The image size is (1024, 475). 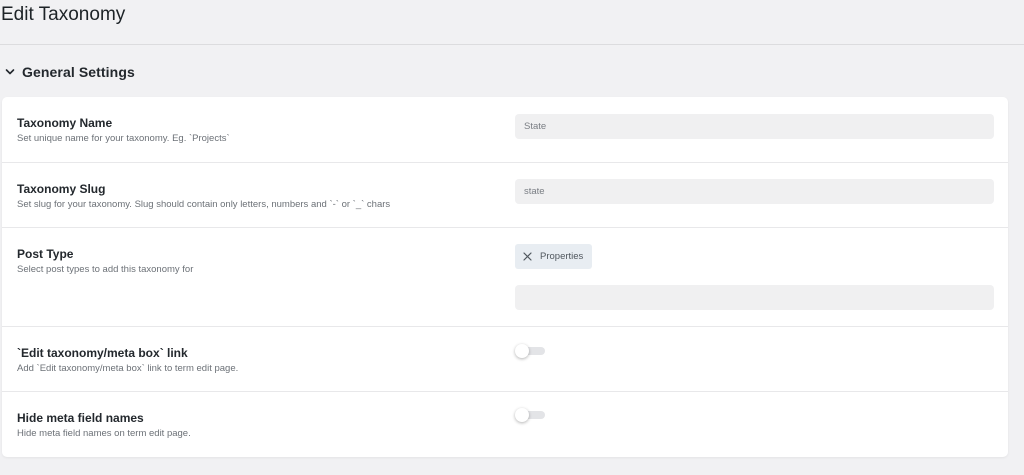 I want to click on post-type-chip: Properties, so click(x=554, y=256).